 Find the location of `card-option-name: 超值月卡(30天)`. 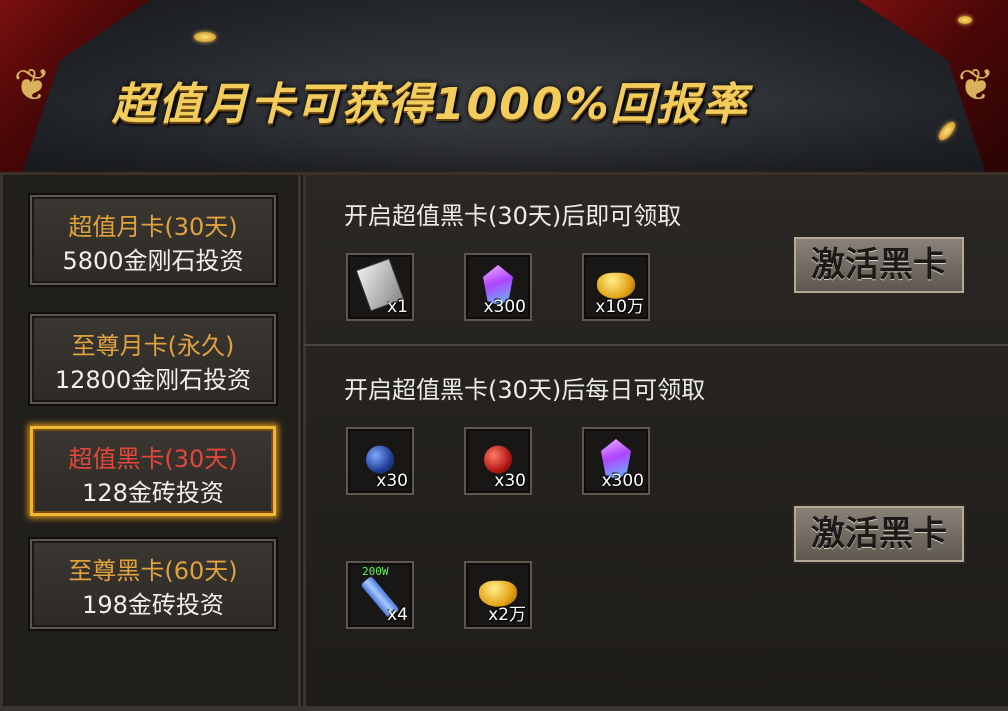

card-option-name: 超值月卡(30天) is located at coordinates (153, 227).